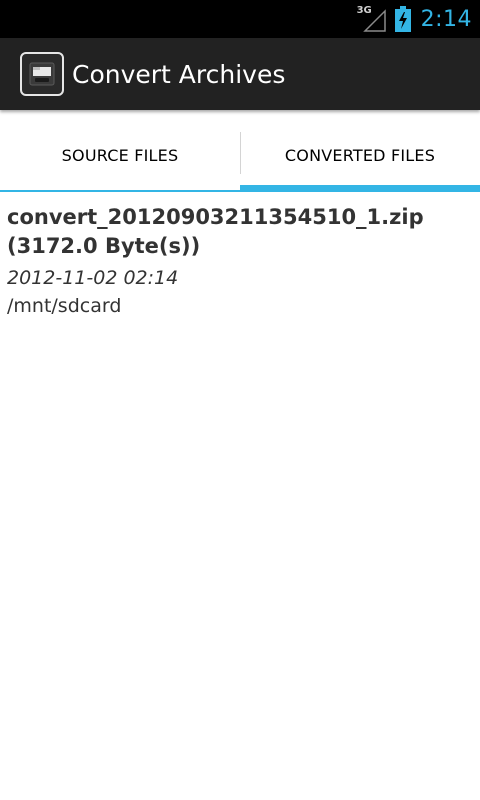 This screenshot has height=800, width=480. Describe the element at coordinates (240, 19) in the screenshot. I see `status-bar: 3G 2:14` at that location.